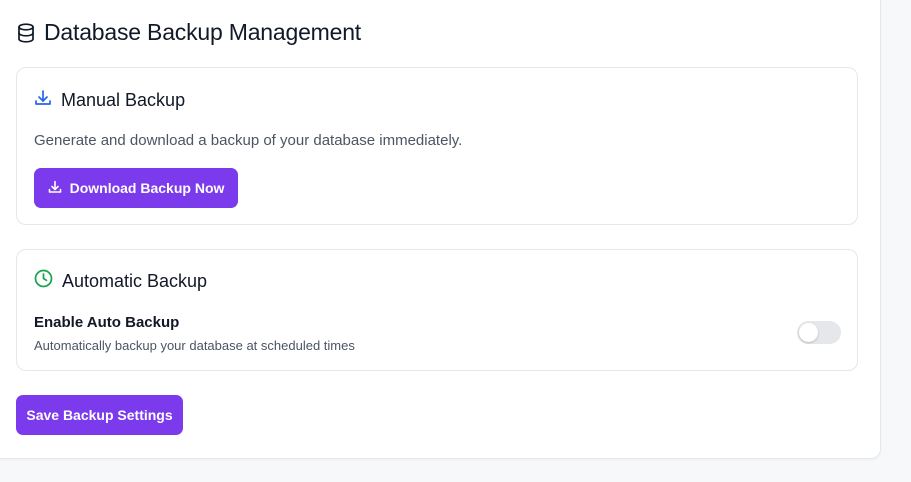 The image size is (911, 482). I want to click on manual-backup-header: Manual Backup, so click(109, 100).